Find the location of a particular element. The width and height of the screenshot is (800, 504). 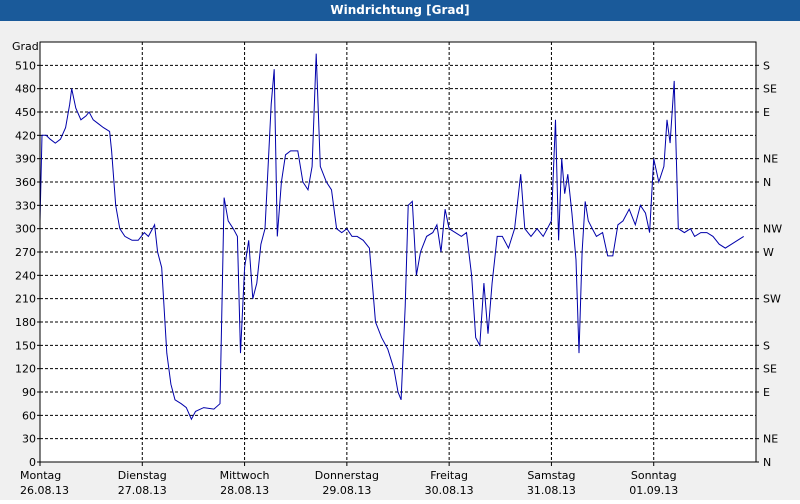

left-tick-label: 240 is located at coordinates (25, 275).